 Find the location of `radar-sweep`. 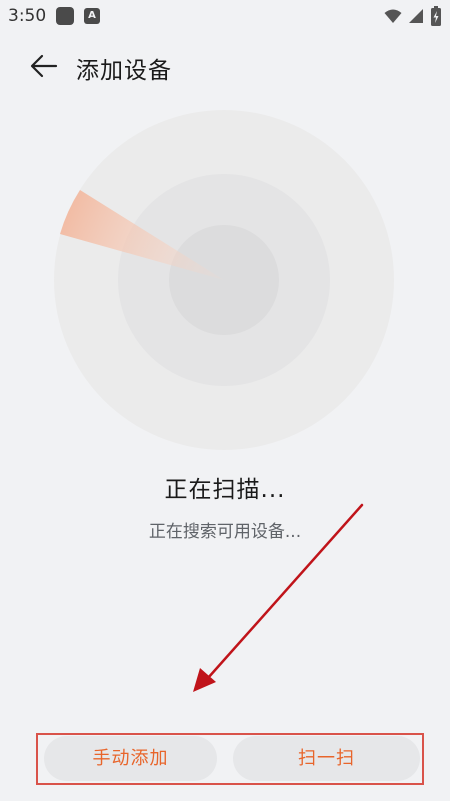

radar-sweep is located at coordinates (142, 235).